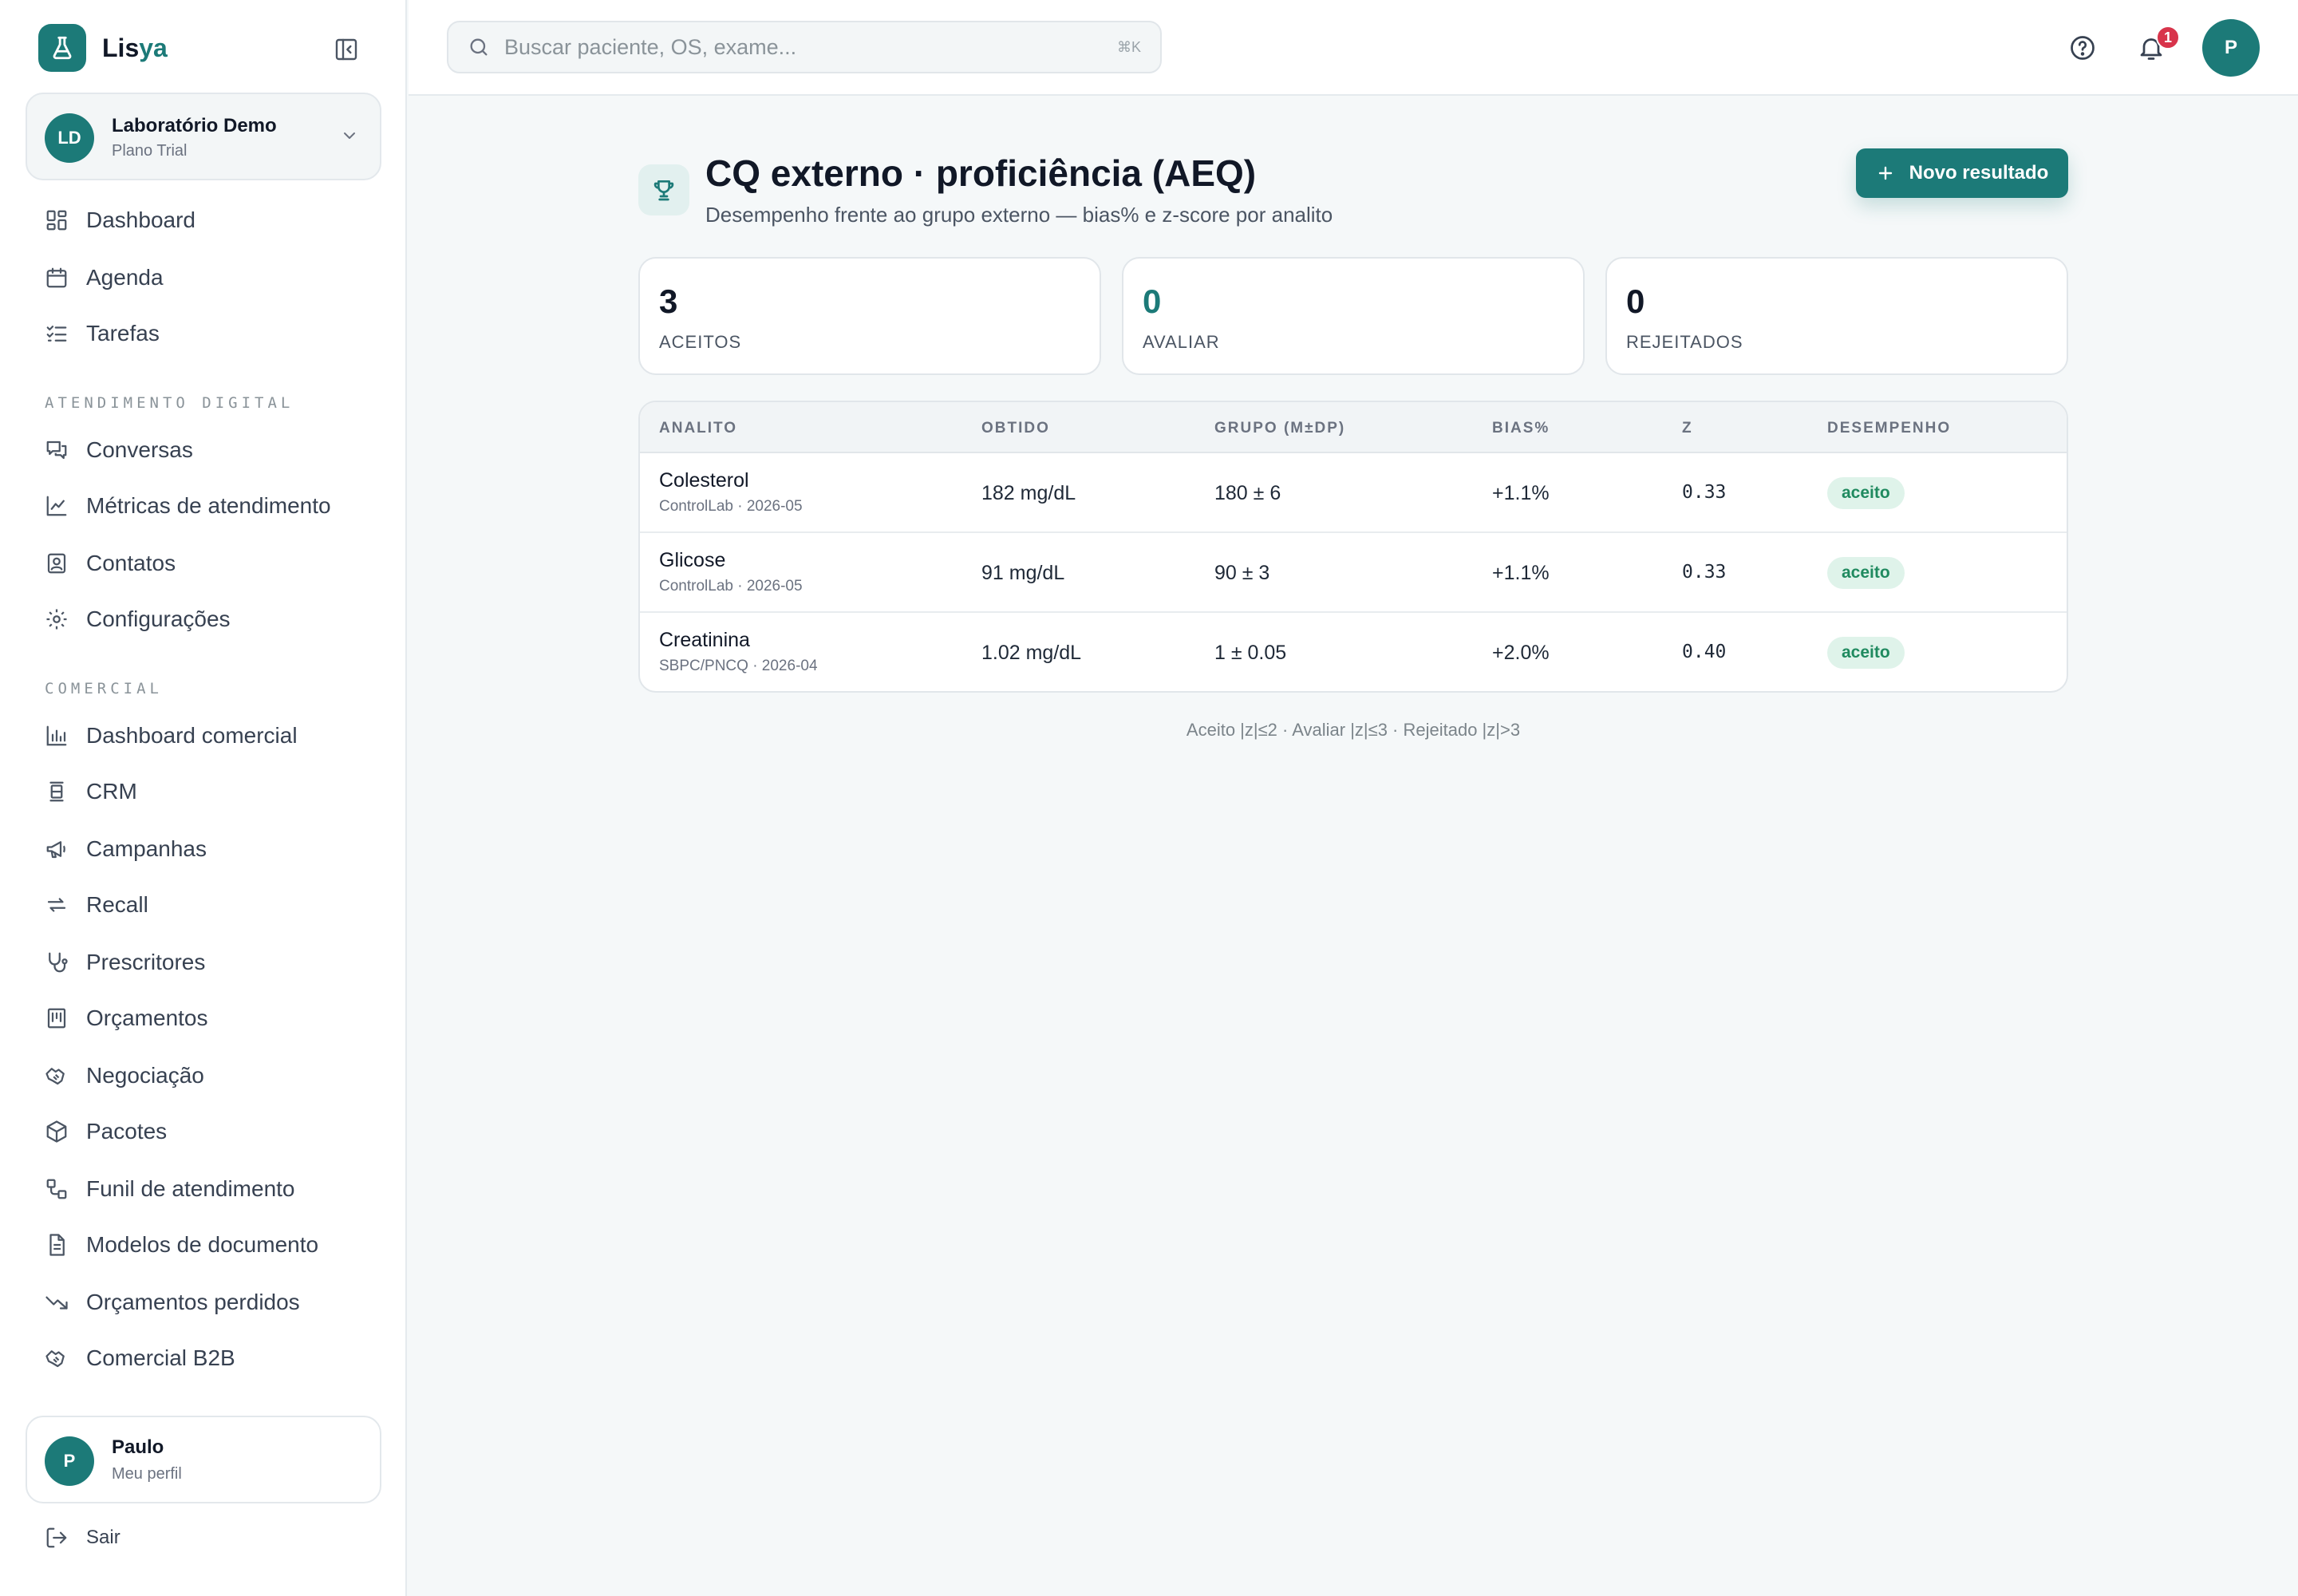 The width and height of the screenshot is (2298, 1596). What do you see at coordinates (57, 735) in the screenshot?
I see `bar-chart-icon` at bounding box center [57, 735].